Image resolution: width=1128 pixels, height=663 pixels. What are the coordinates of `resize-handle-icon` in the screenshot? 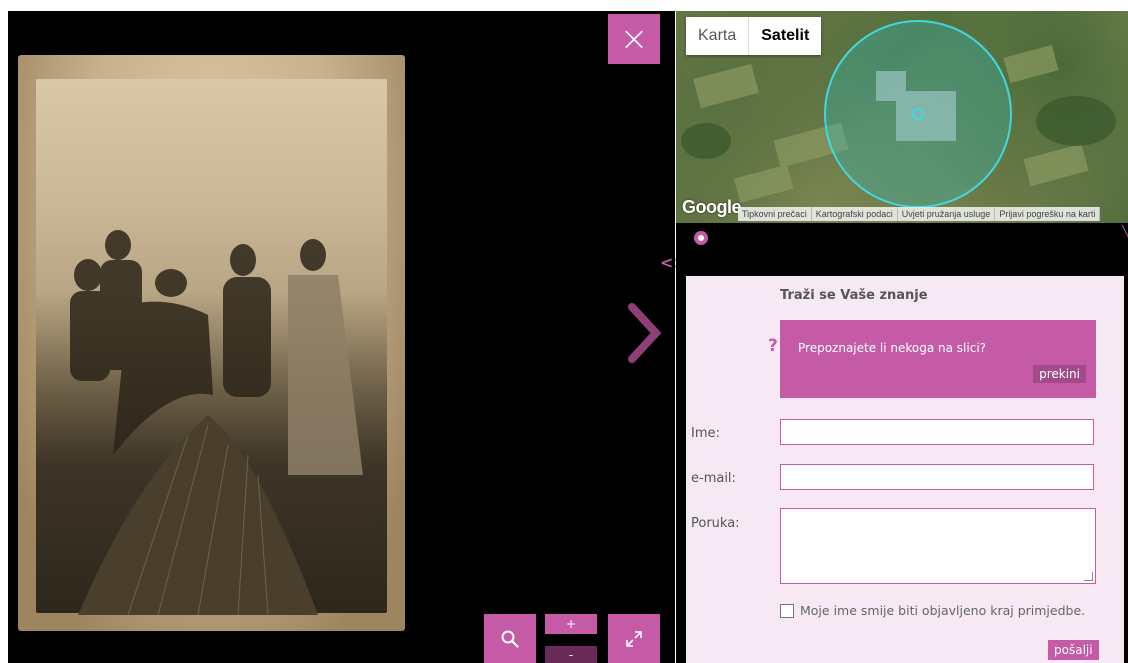 It's located at (1088, 576).